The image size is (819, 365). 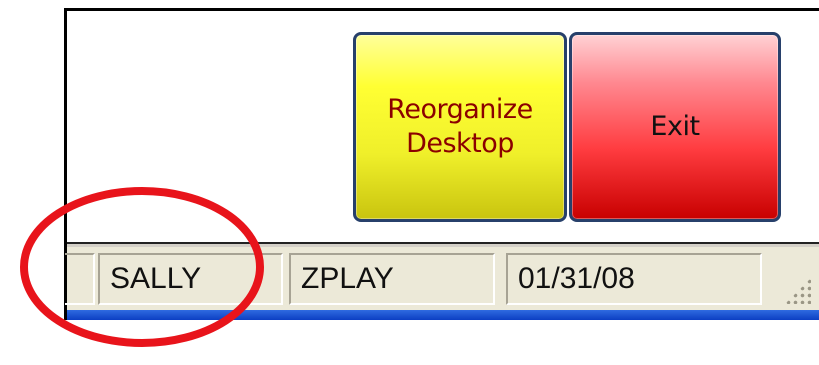 What do you see at coordinates (443, 315) in the screenshot?
I see `taskbar-edge` at bounding box center [443, 315].